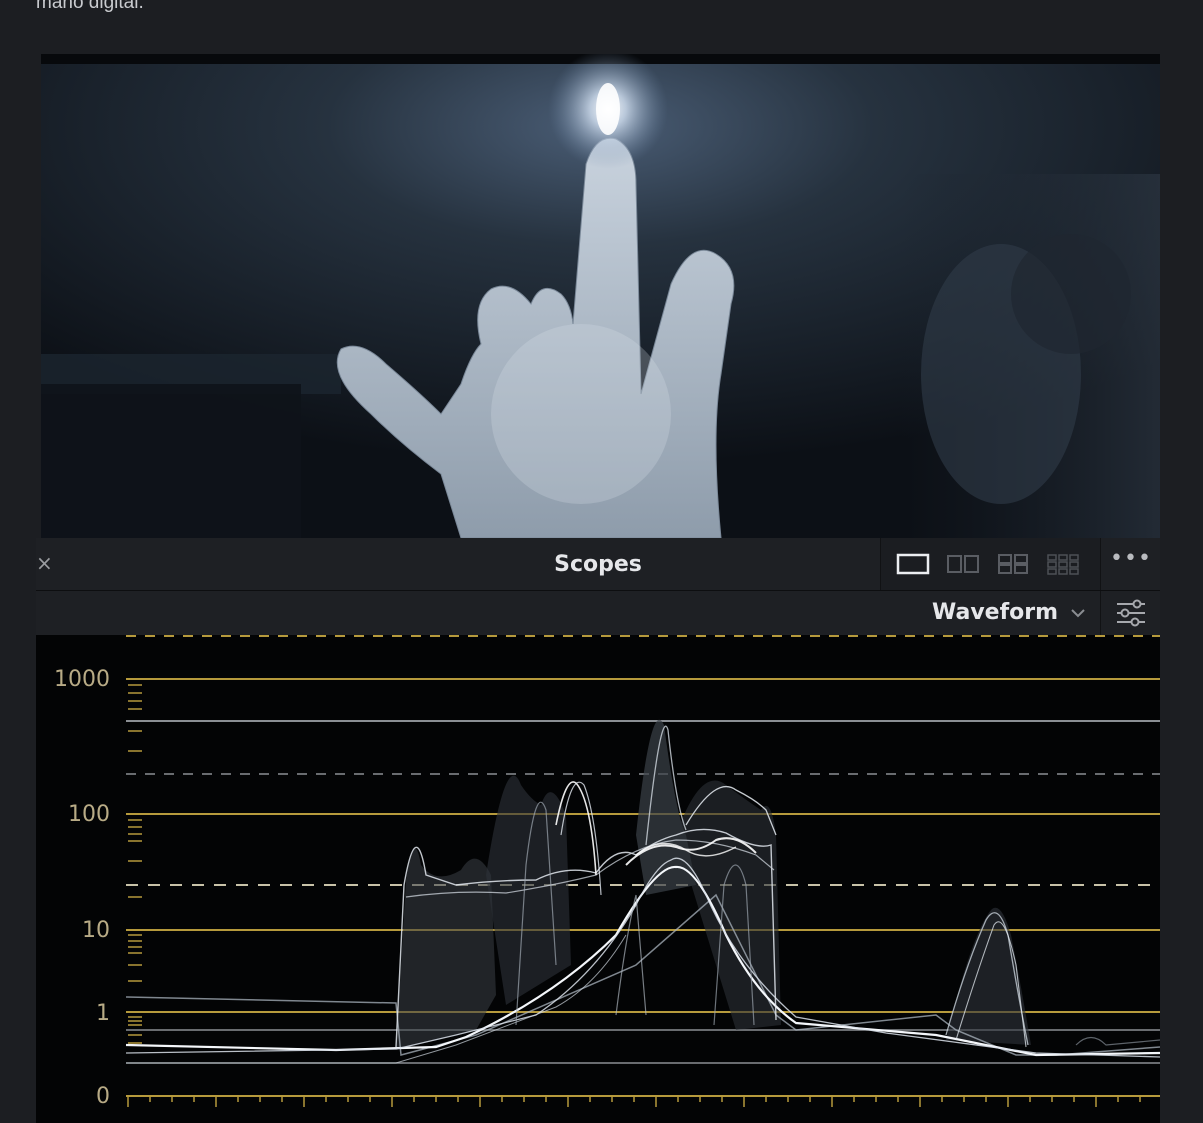  Describe the element at coordinates (634, 1101) in the screenshot. I see `waveform-x-ticks` at that location.